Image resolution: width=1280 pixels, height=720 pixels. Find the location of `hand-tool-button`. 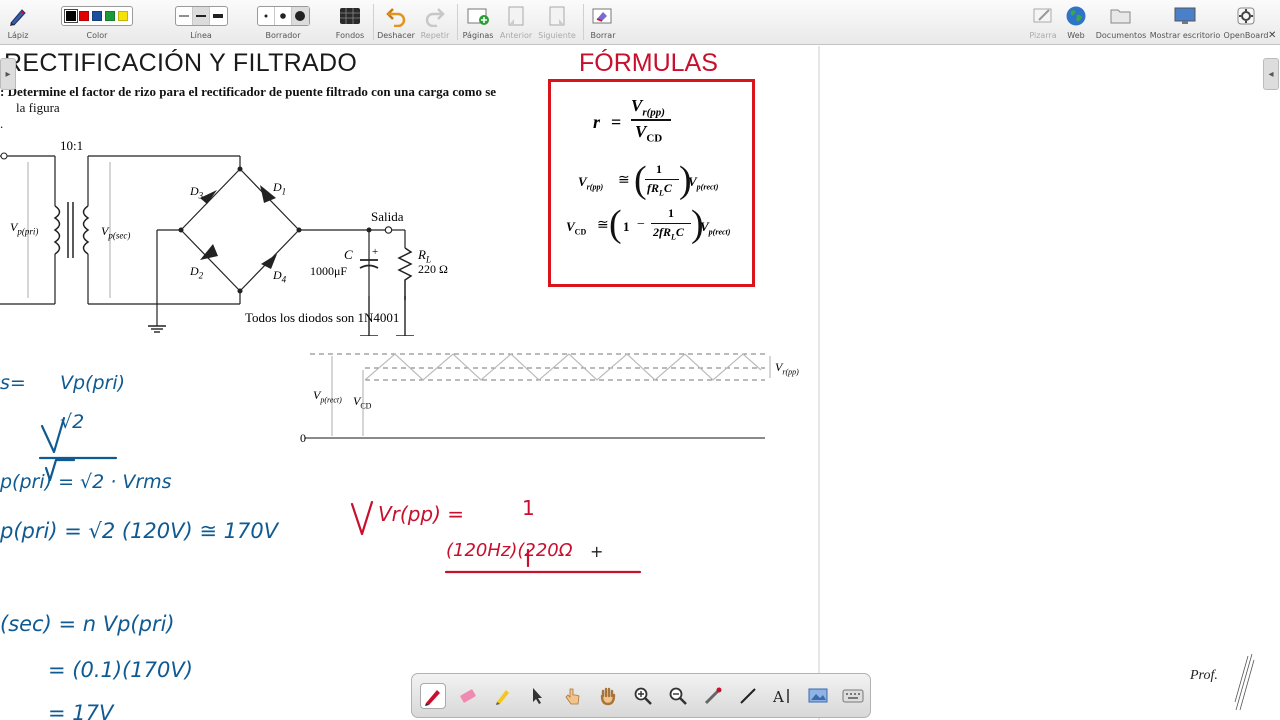

hand-tool-button is located at coordinates (608, 696).